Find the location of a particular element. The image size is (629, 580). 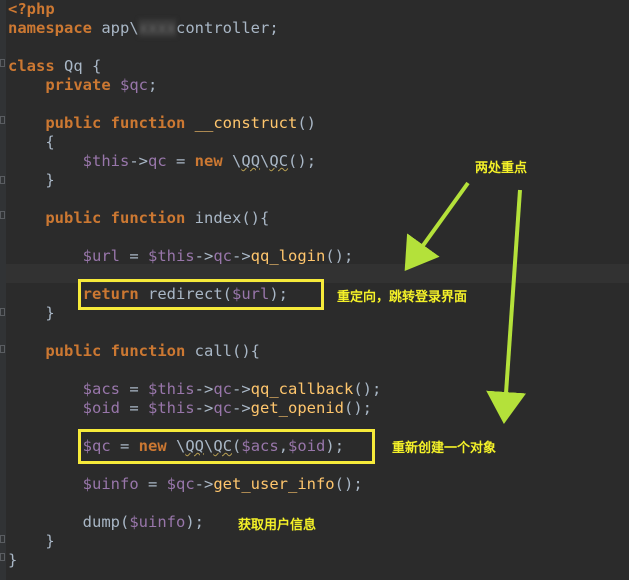

note-redirect: 重定向，跳转登录界面 is located at coordinates (402, 297).